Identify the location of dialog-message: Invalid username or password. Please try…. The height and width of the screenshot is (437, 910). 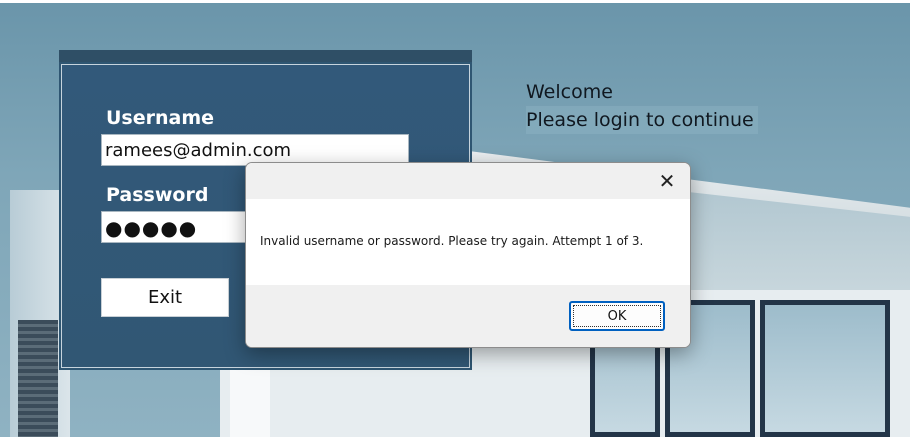
(452, 241).